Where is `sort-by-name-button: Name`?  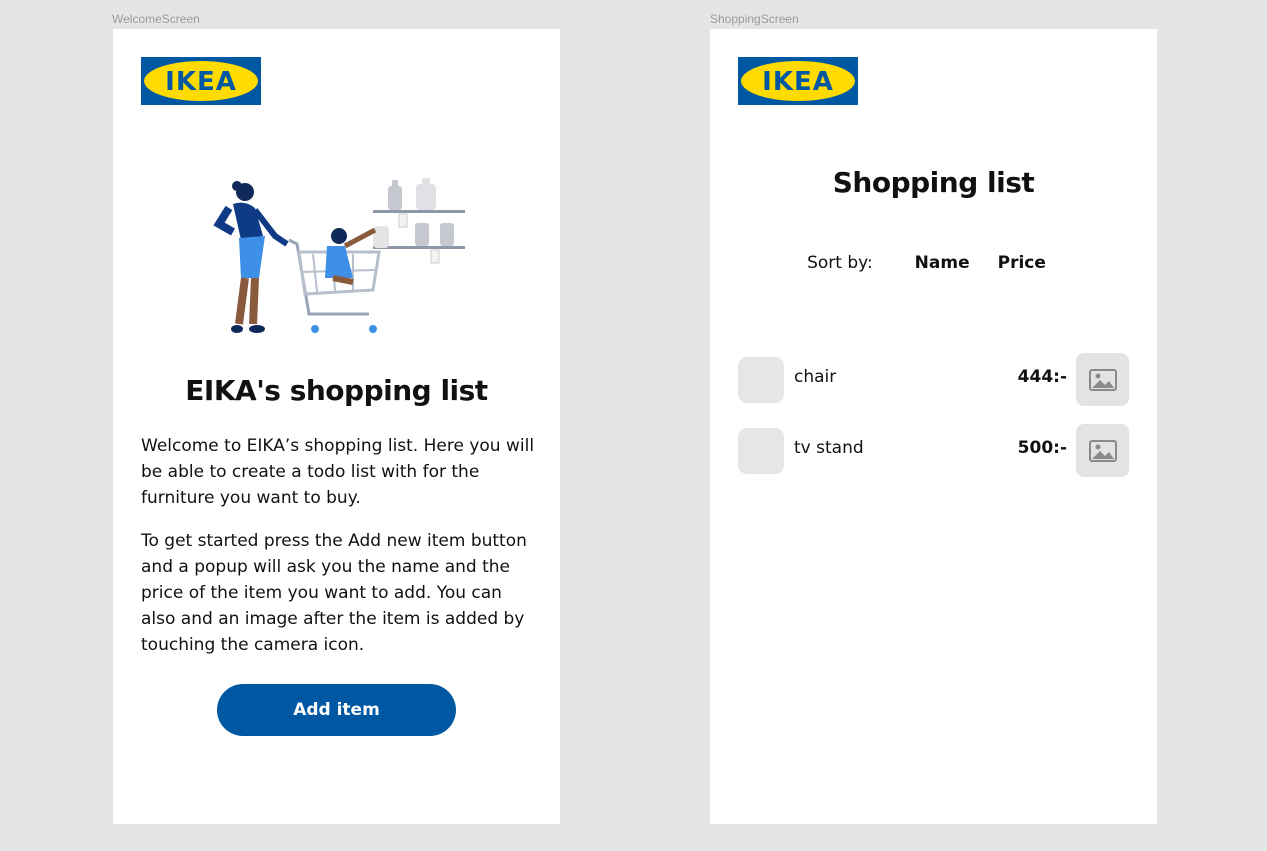
sort-by-name-button: Name is located at coordinates (942, 263).